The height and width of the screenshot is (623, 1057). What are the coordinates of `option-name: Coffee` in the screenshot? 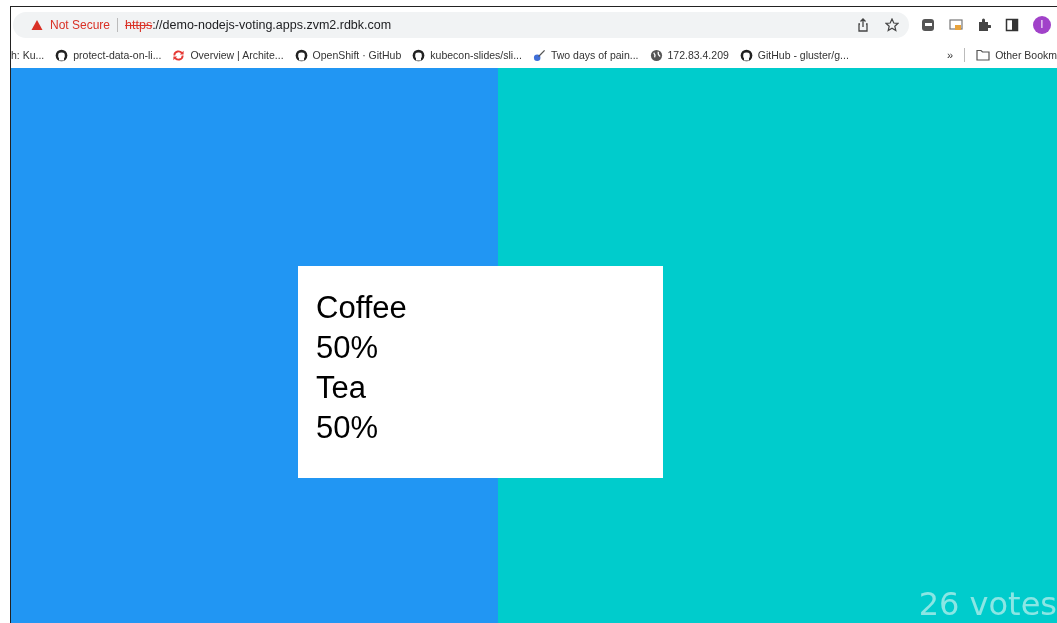 It's located at (361, 308).